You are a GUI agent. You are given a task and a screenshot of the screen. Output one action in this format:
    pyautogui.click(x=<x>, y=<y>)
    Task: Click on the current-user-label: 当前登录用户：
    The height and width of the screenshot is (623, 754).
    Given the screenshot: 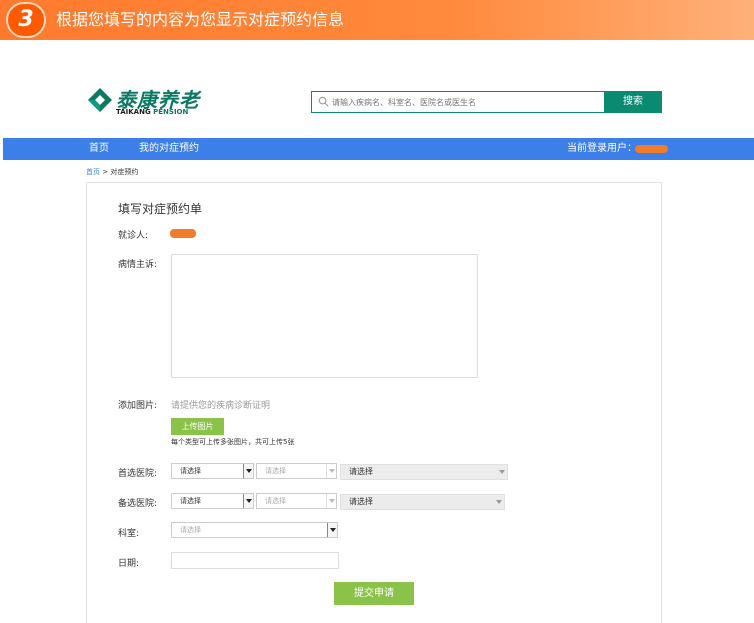 What is the action you would take?
    pyautogui.click(x=602, y=148)
    